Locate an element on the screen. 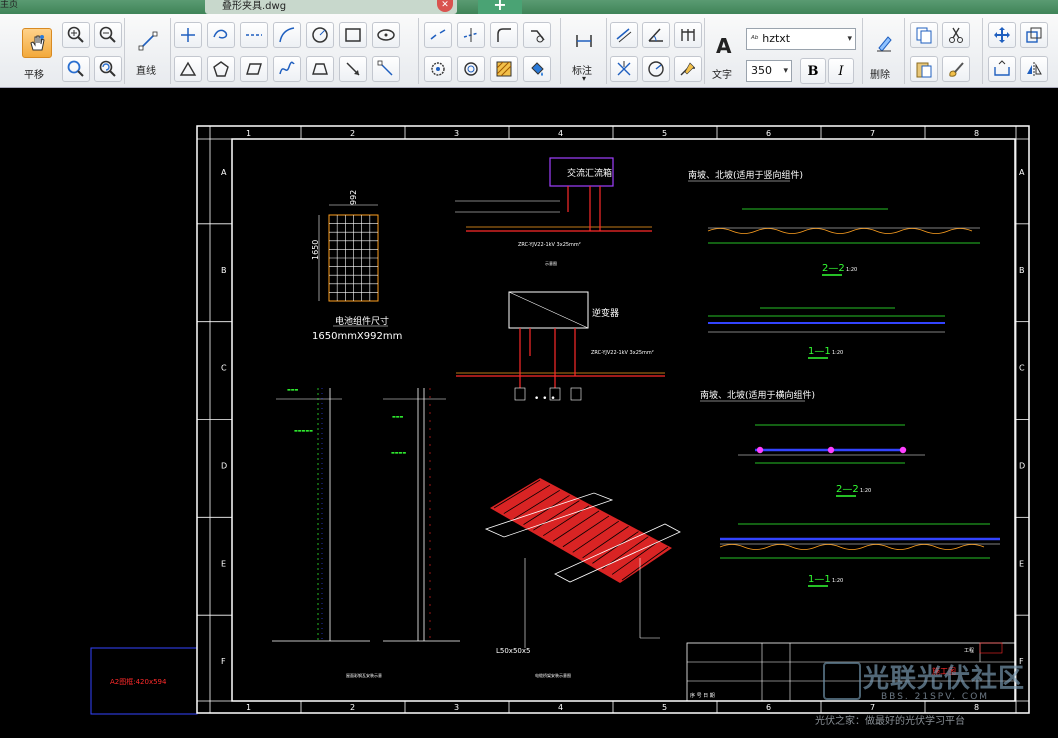  angle-icon is located at coordinates (655, 35).